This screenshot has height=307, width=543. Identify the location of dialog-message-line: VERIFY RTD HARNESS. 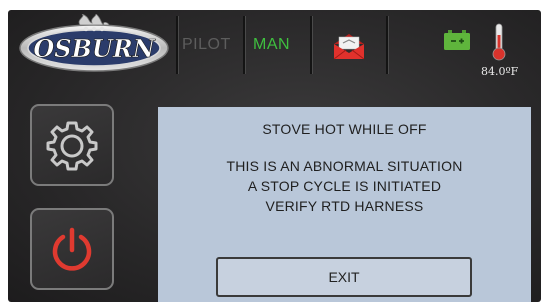
(344, 206).